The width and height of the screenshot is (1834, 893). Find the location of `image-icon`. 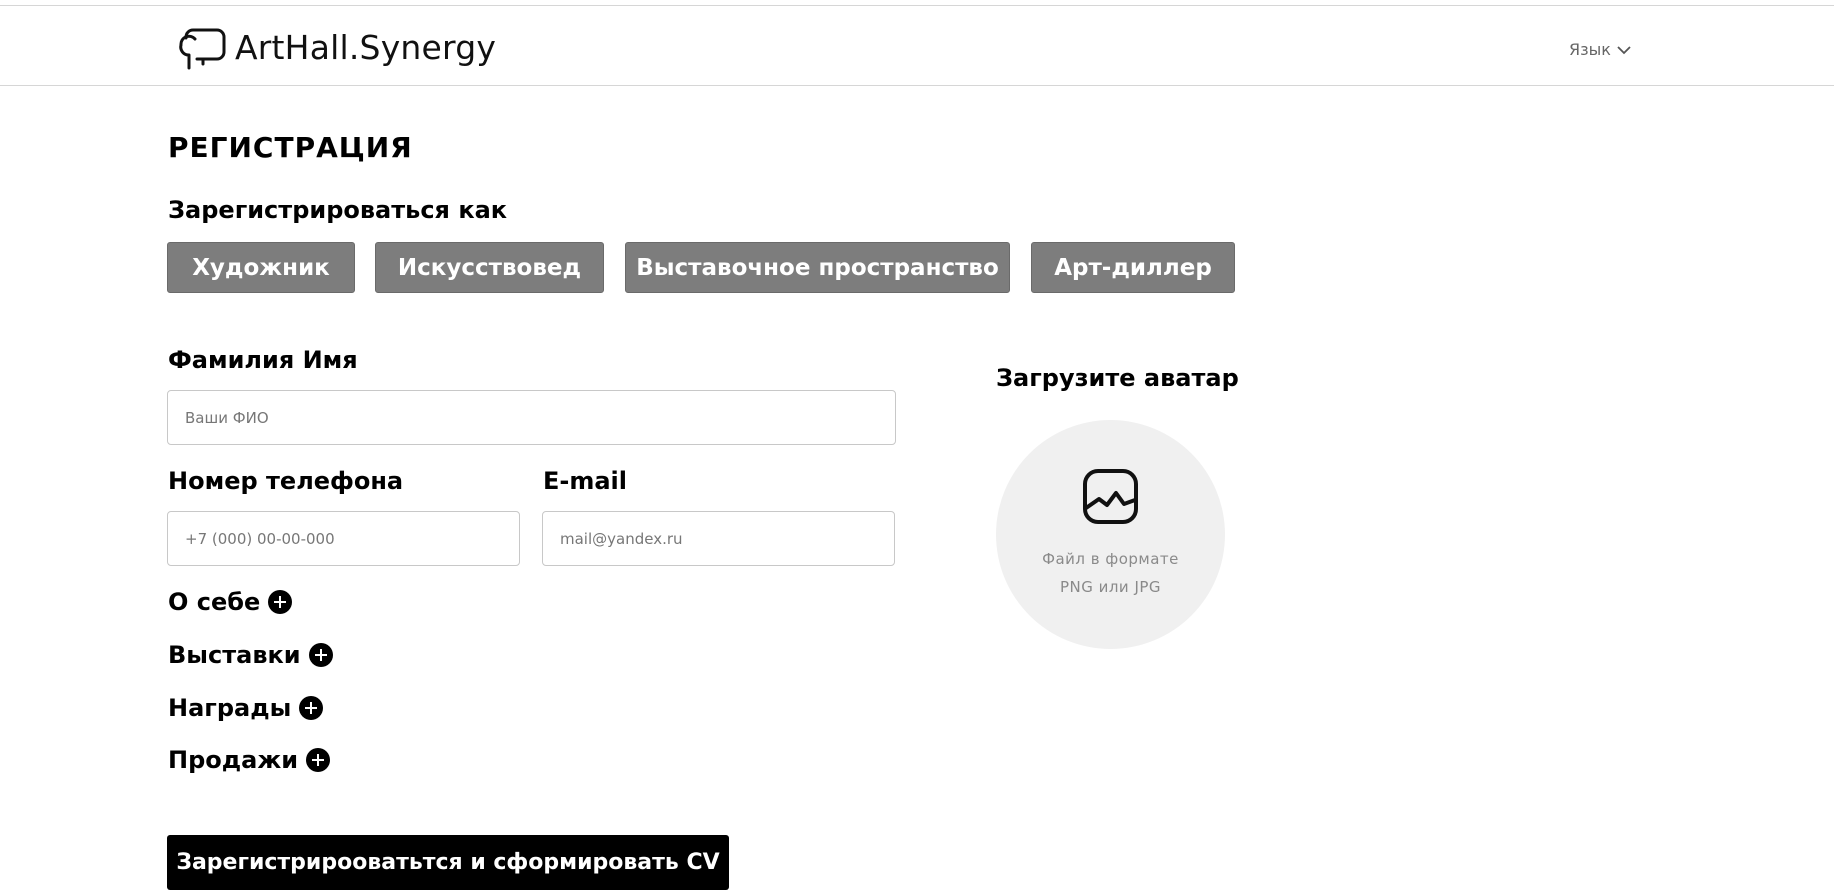

image-icon is located at coordinates (1110, 496).